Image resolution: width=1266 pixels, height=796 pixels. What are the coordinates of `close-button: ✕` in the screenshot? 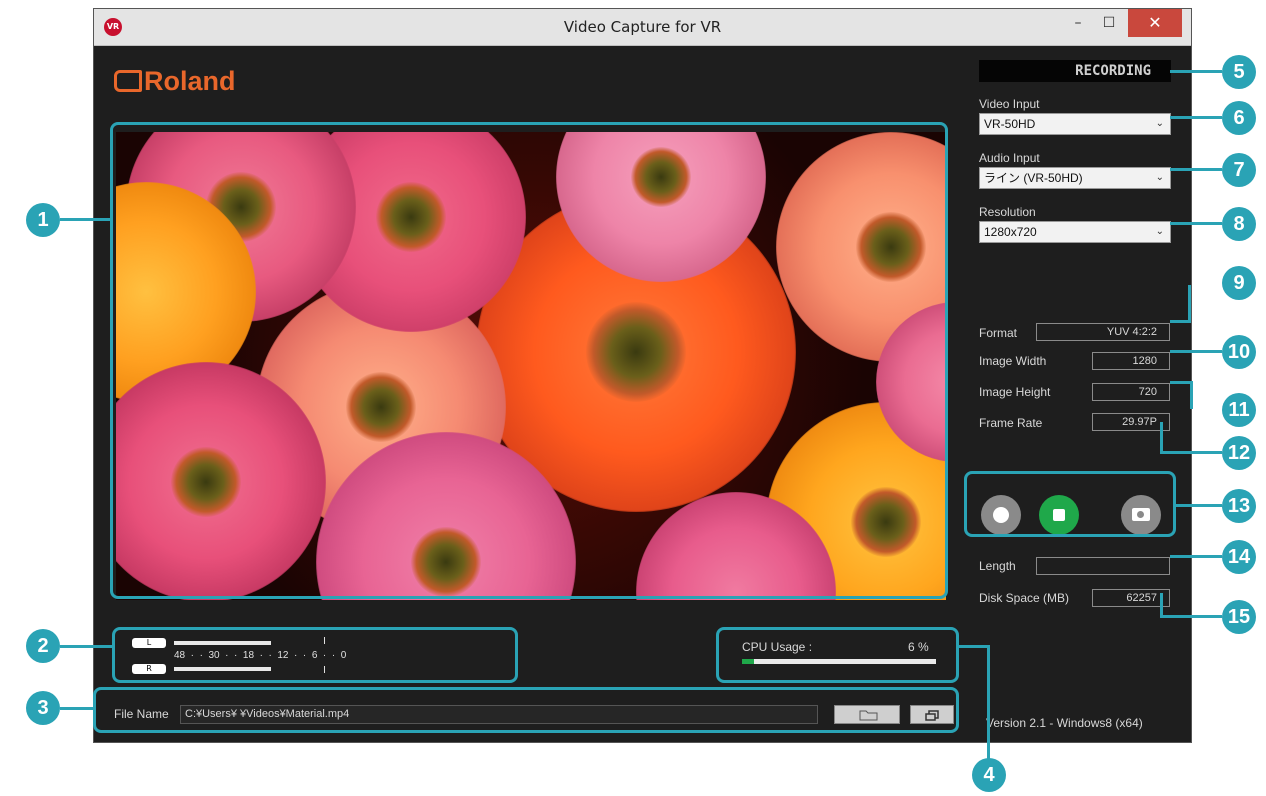 It's located at (1155, 23).